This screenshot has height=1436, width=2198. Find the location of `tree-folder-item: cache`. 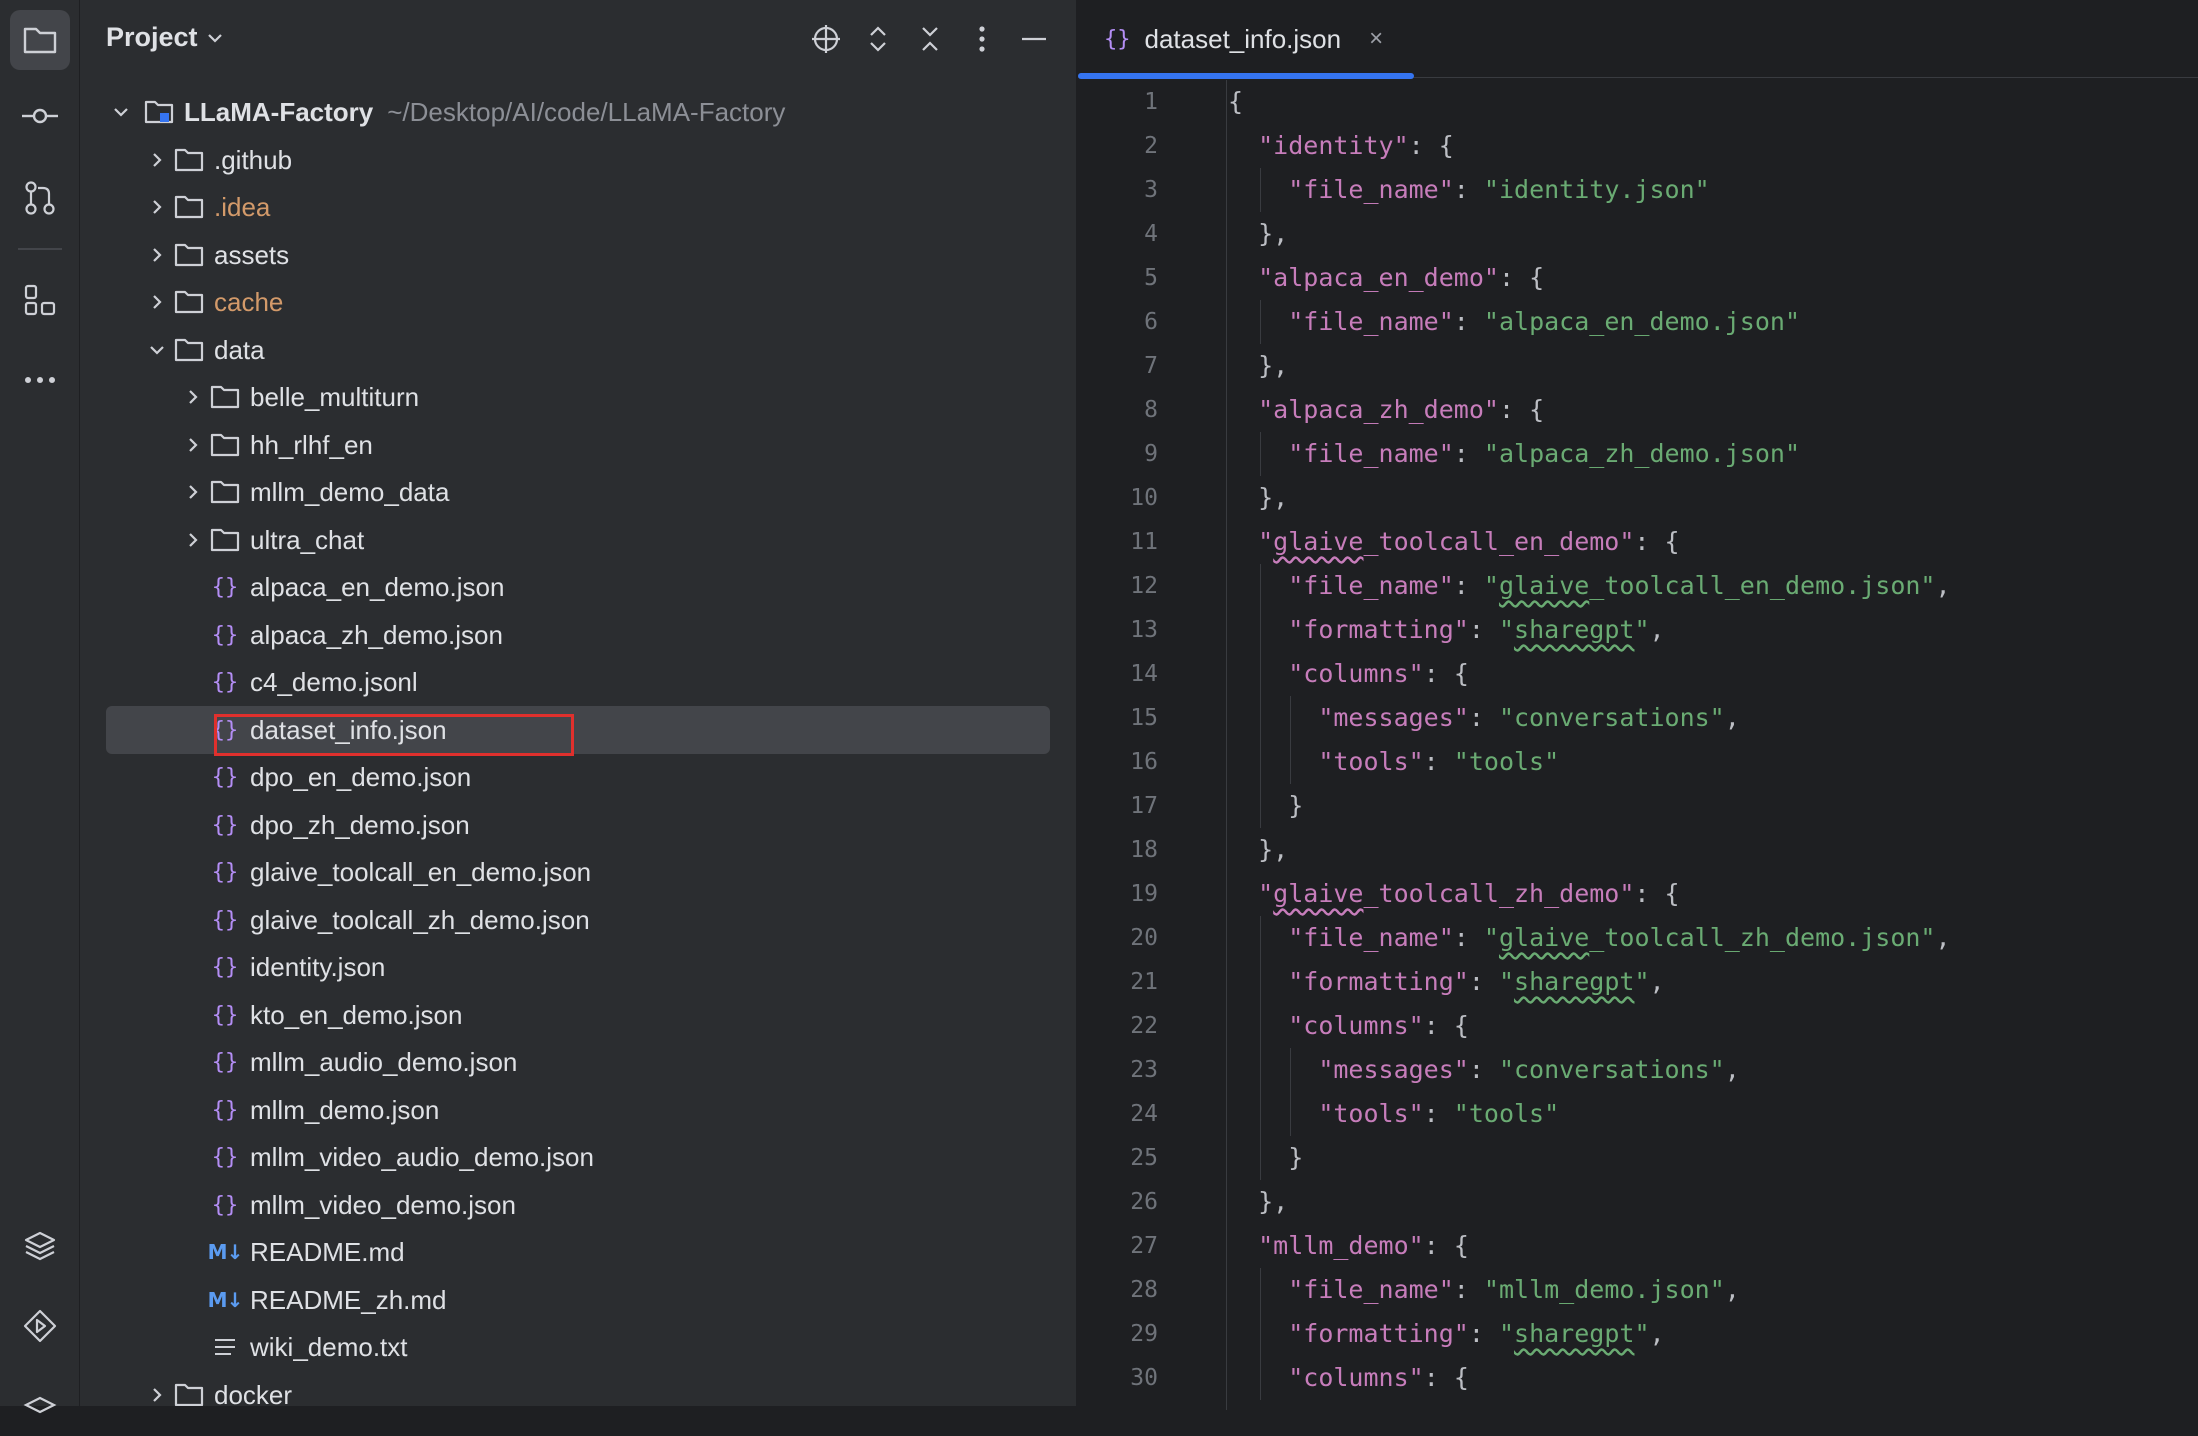

tree-folder-item: cache is located at coordinates (578, 302).